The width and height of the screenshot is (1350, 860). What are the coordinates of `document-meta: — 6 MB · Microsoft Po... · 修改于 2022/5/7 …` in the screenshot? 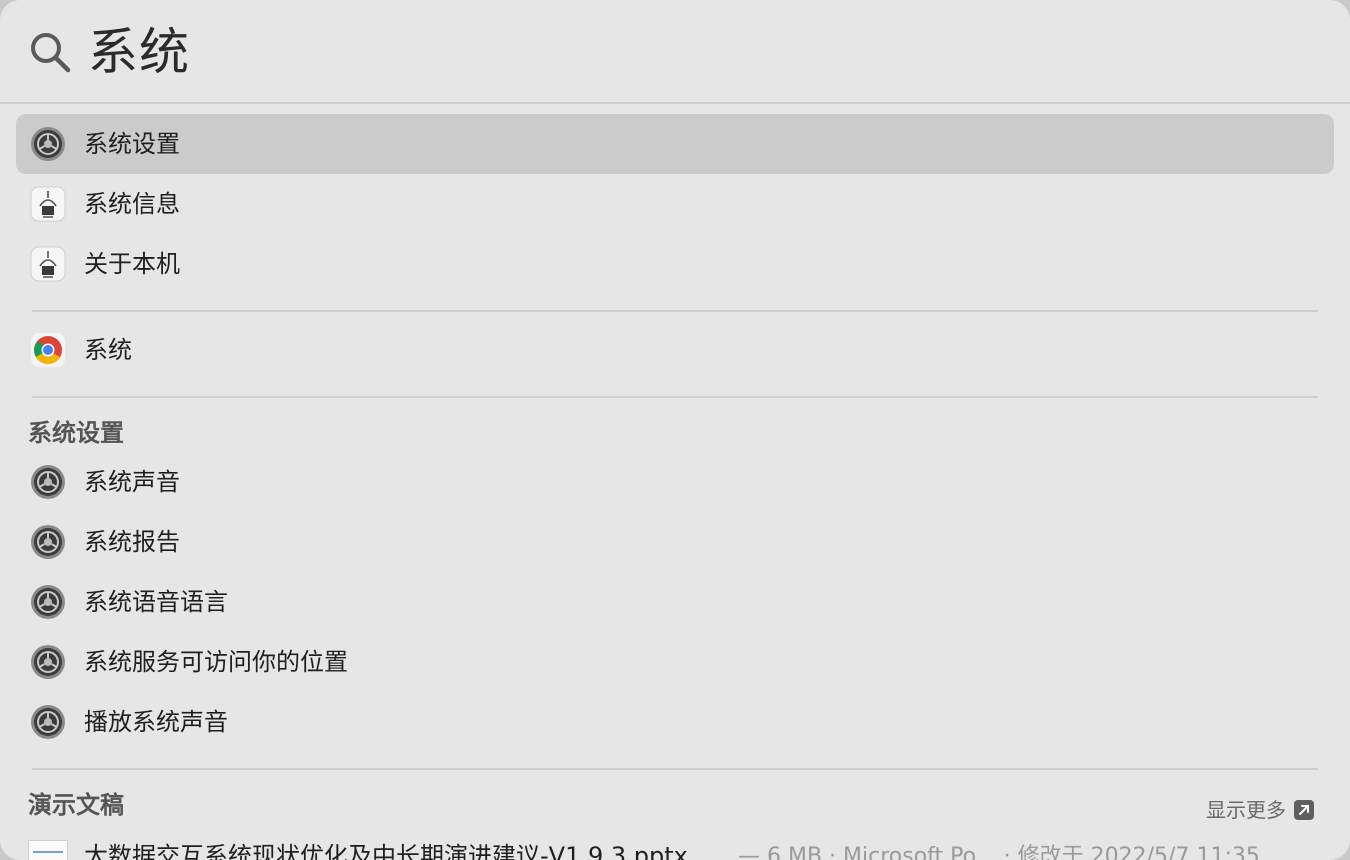 It's located at (999, 852).